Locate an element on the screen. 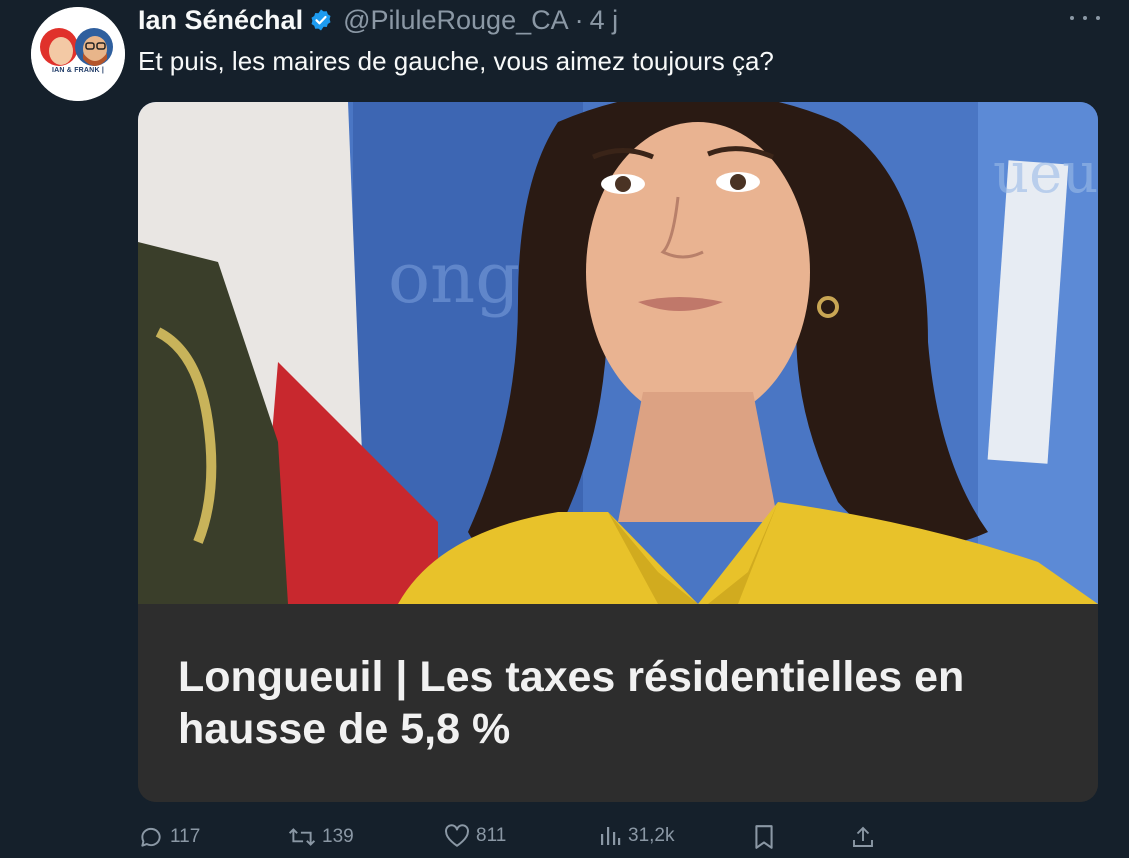 This screenshot has height=858, width=1129. retweet-count: 139 is located at coordinates (338, 836).